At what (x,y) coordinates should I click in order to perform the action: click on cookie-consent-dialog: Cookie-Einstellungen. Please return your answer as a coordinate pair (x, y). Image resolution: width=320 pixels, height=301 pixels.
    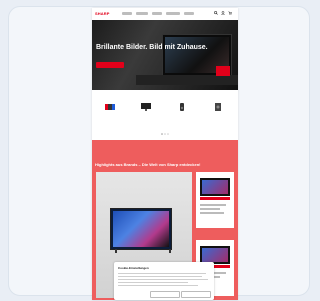
    Looking at the image, I should click on (164, 281).